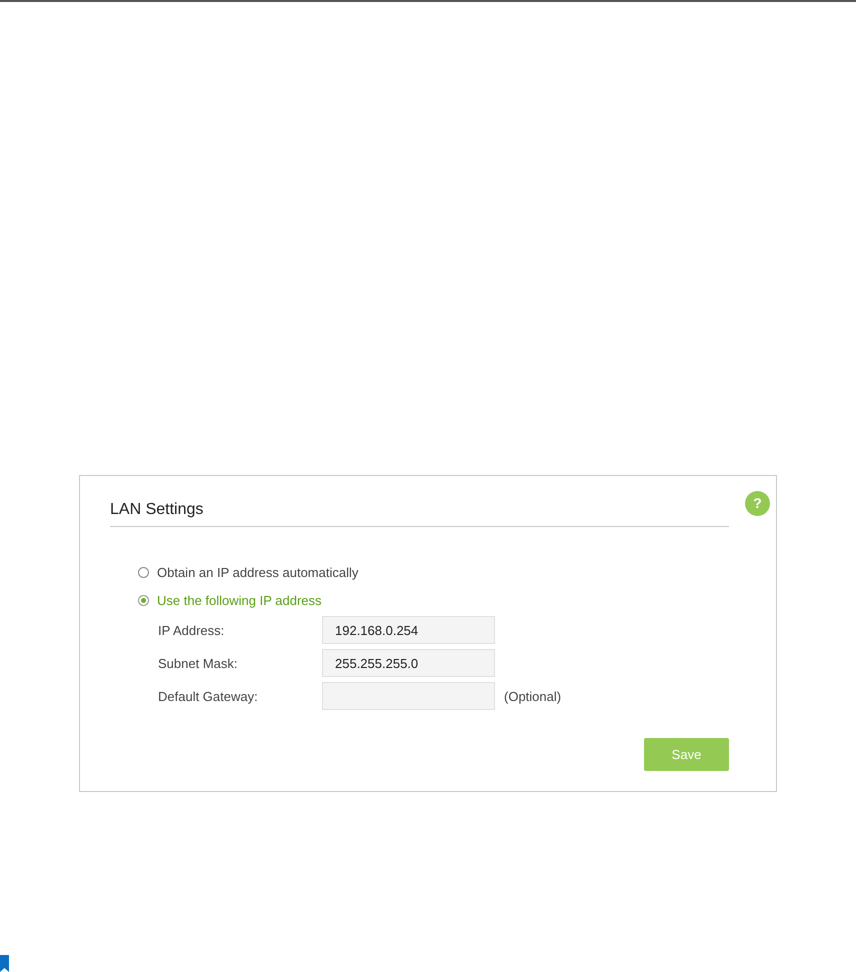 This screenshot has width=856, height=972. What do you see at coordinates (408, 630) in the screenshot?
I see `input-field: 192.168.0.254` at bounding box center [408, 630].